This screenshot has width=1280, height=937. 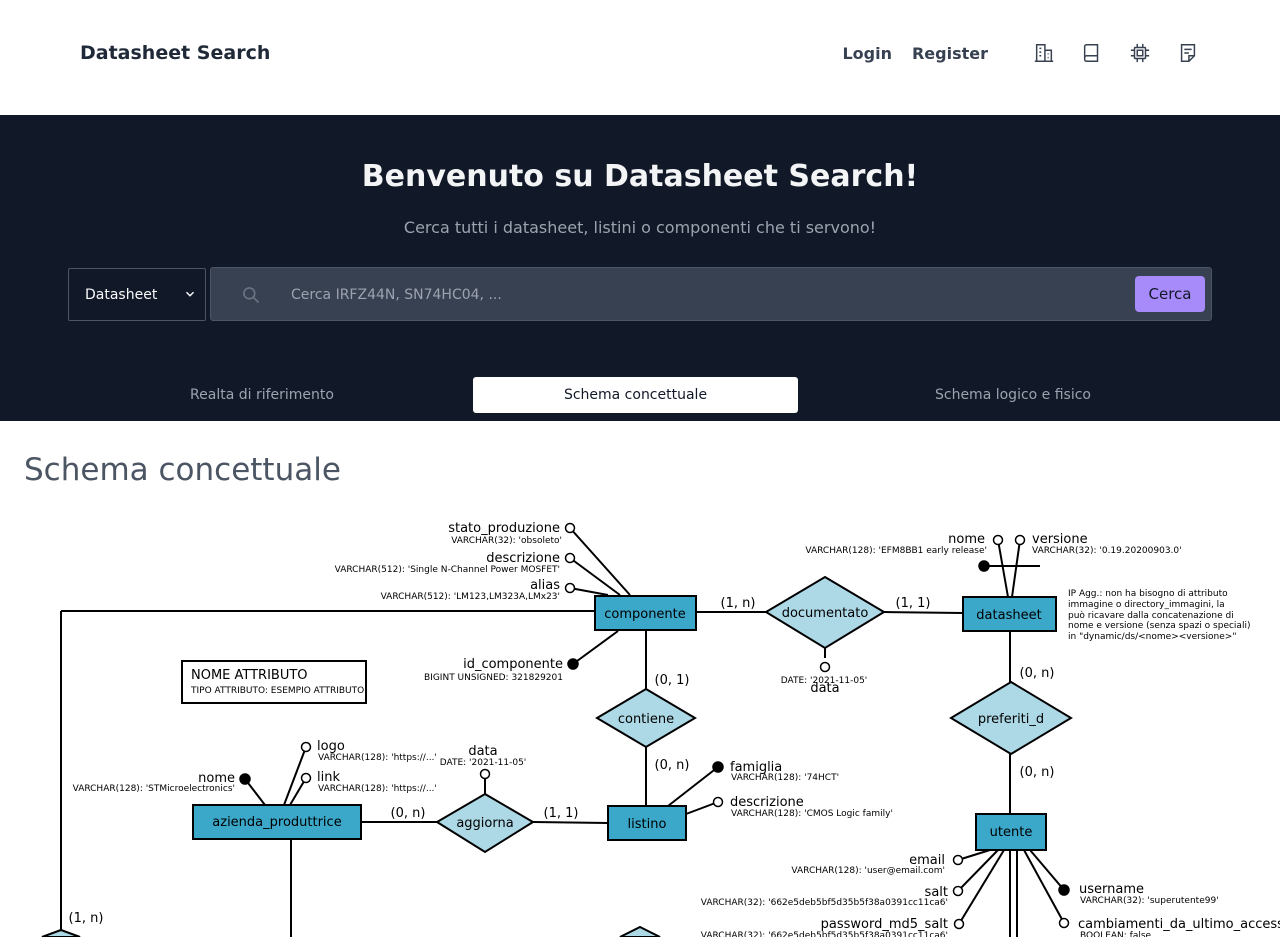 I want to click on search-button: Cerca, so click(x=1170, y=294).